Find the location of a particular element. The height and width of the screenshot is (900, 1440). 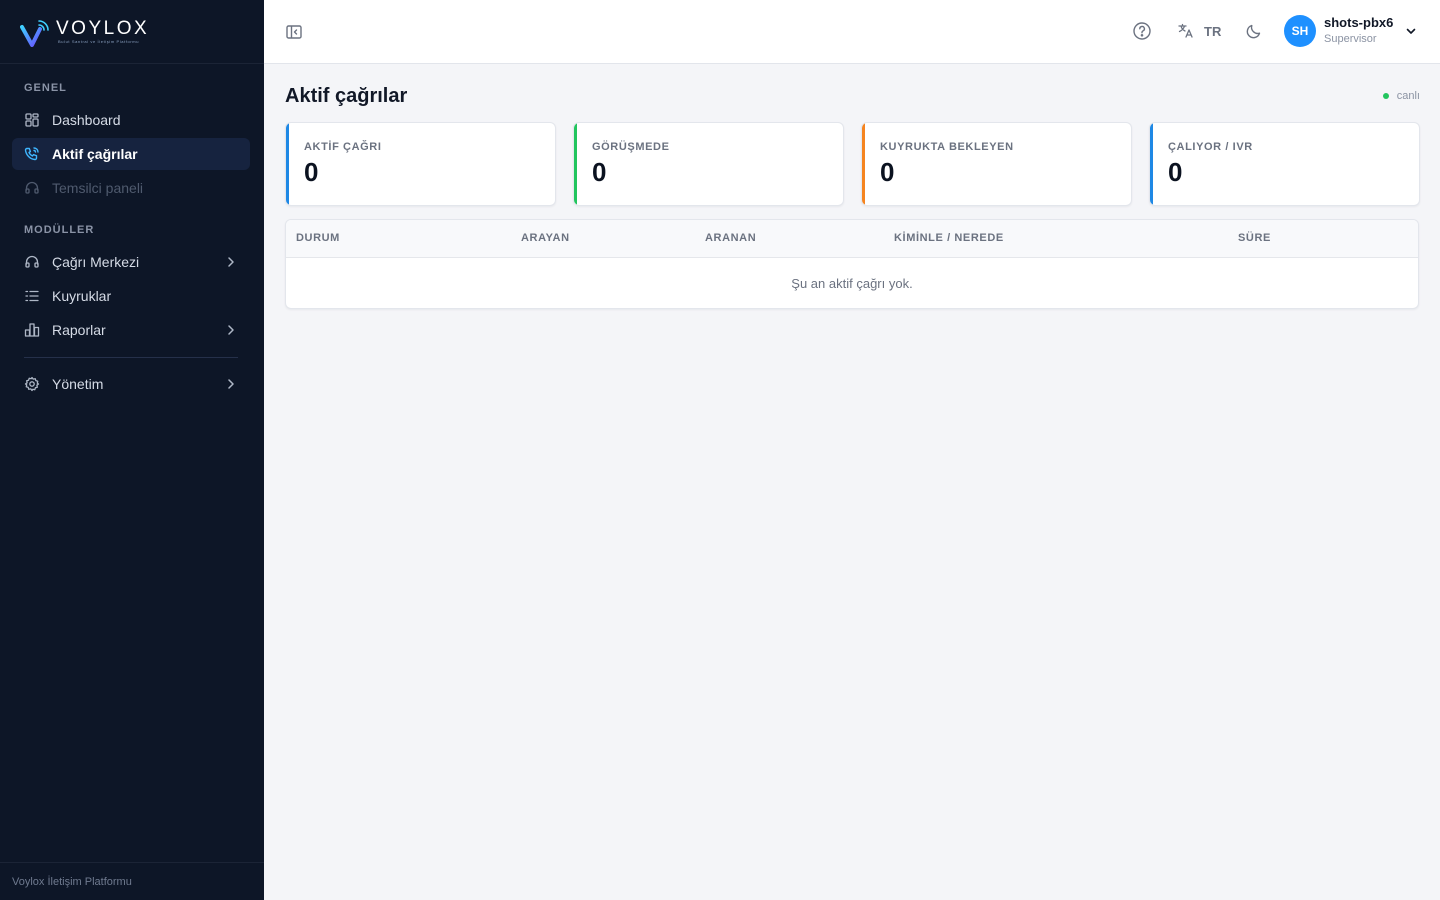

help-icon is located at coordinates (1142, 31).